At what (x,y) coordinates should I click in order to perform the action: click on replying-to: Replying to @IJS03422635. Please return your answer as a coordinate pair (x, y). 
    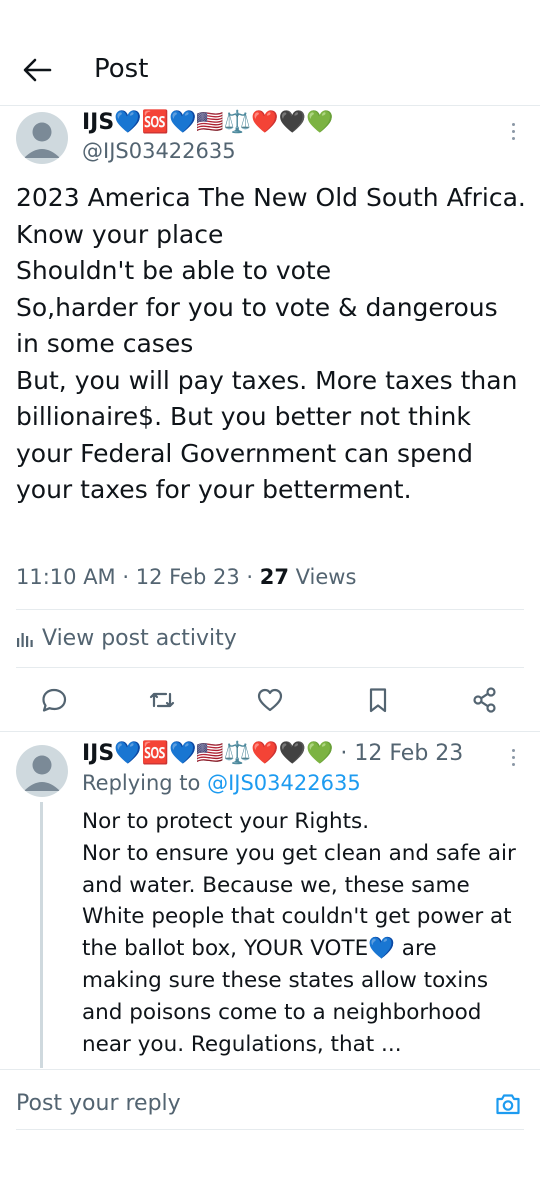
    Looking at the image, I should click on (221, 783).